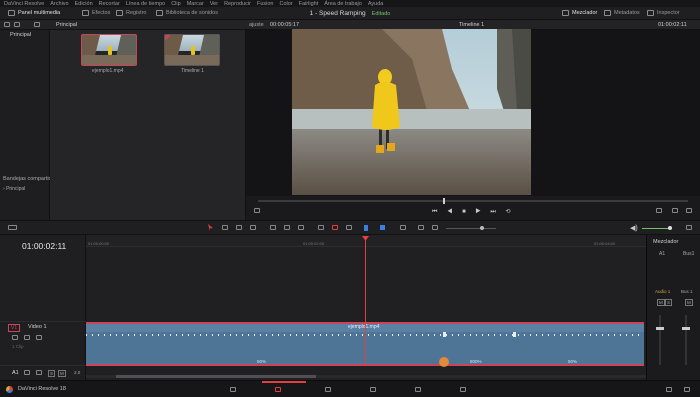 The width and height of the screenshot is (700, 397). I want to click on mixer-mute-bus1: M, so click(689, 302).